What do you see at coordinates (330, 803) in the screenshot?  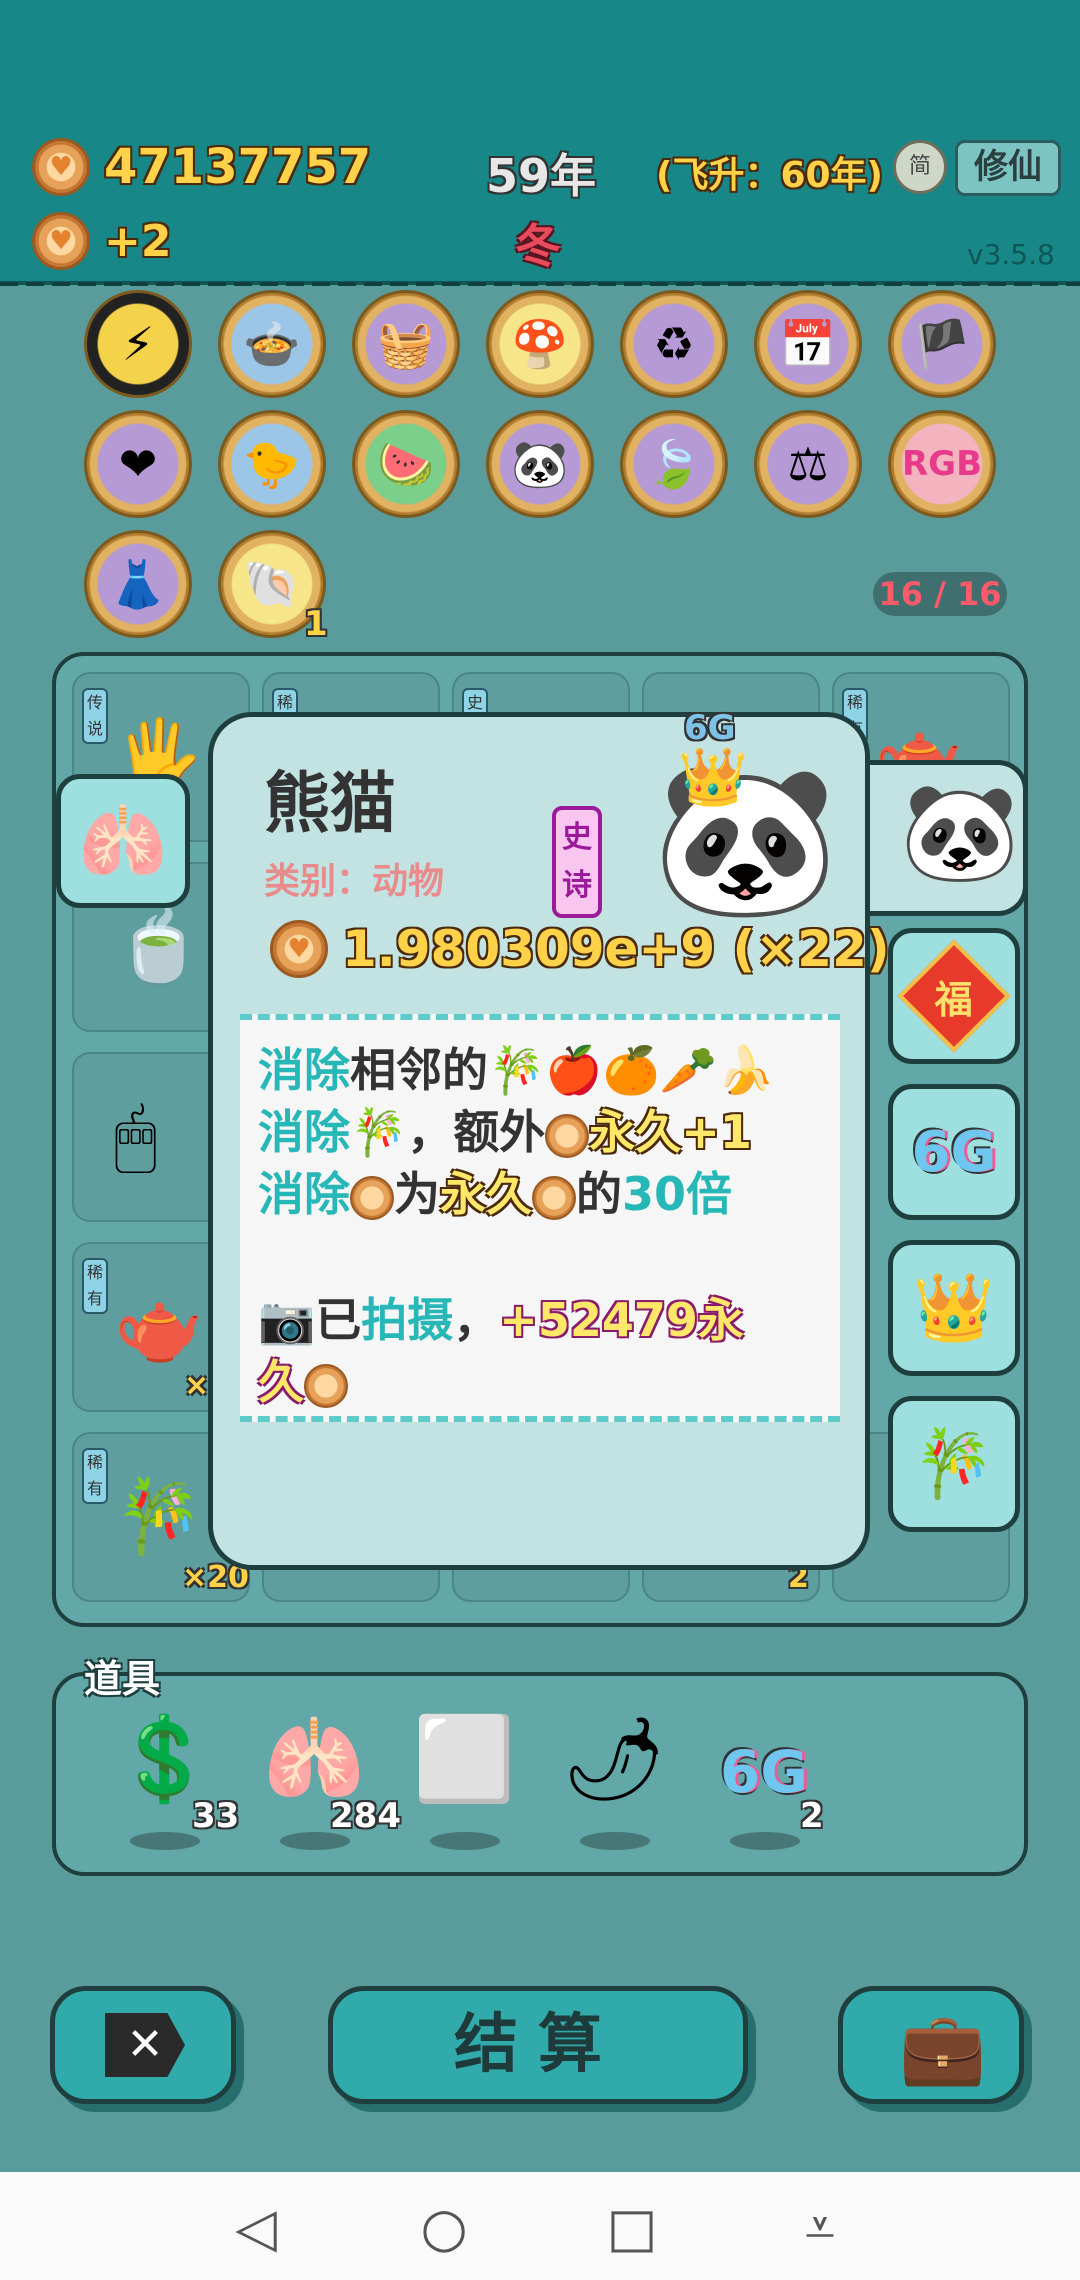 I see `item-name: 熊猫` at bounding box center [330, 803].